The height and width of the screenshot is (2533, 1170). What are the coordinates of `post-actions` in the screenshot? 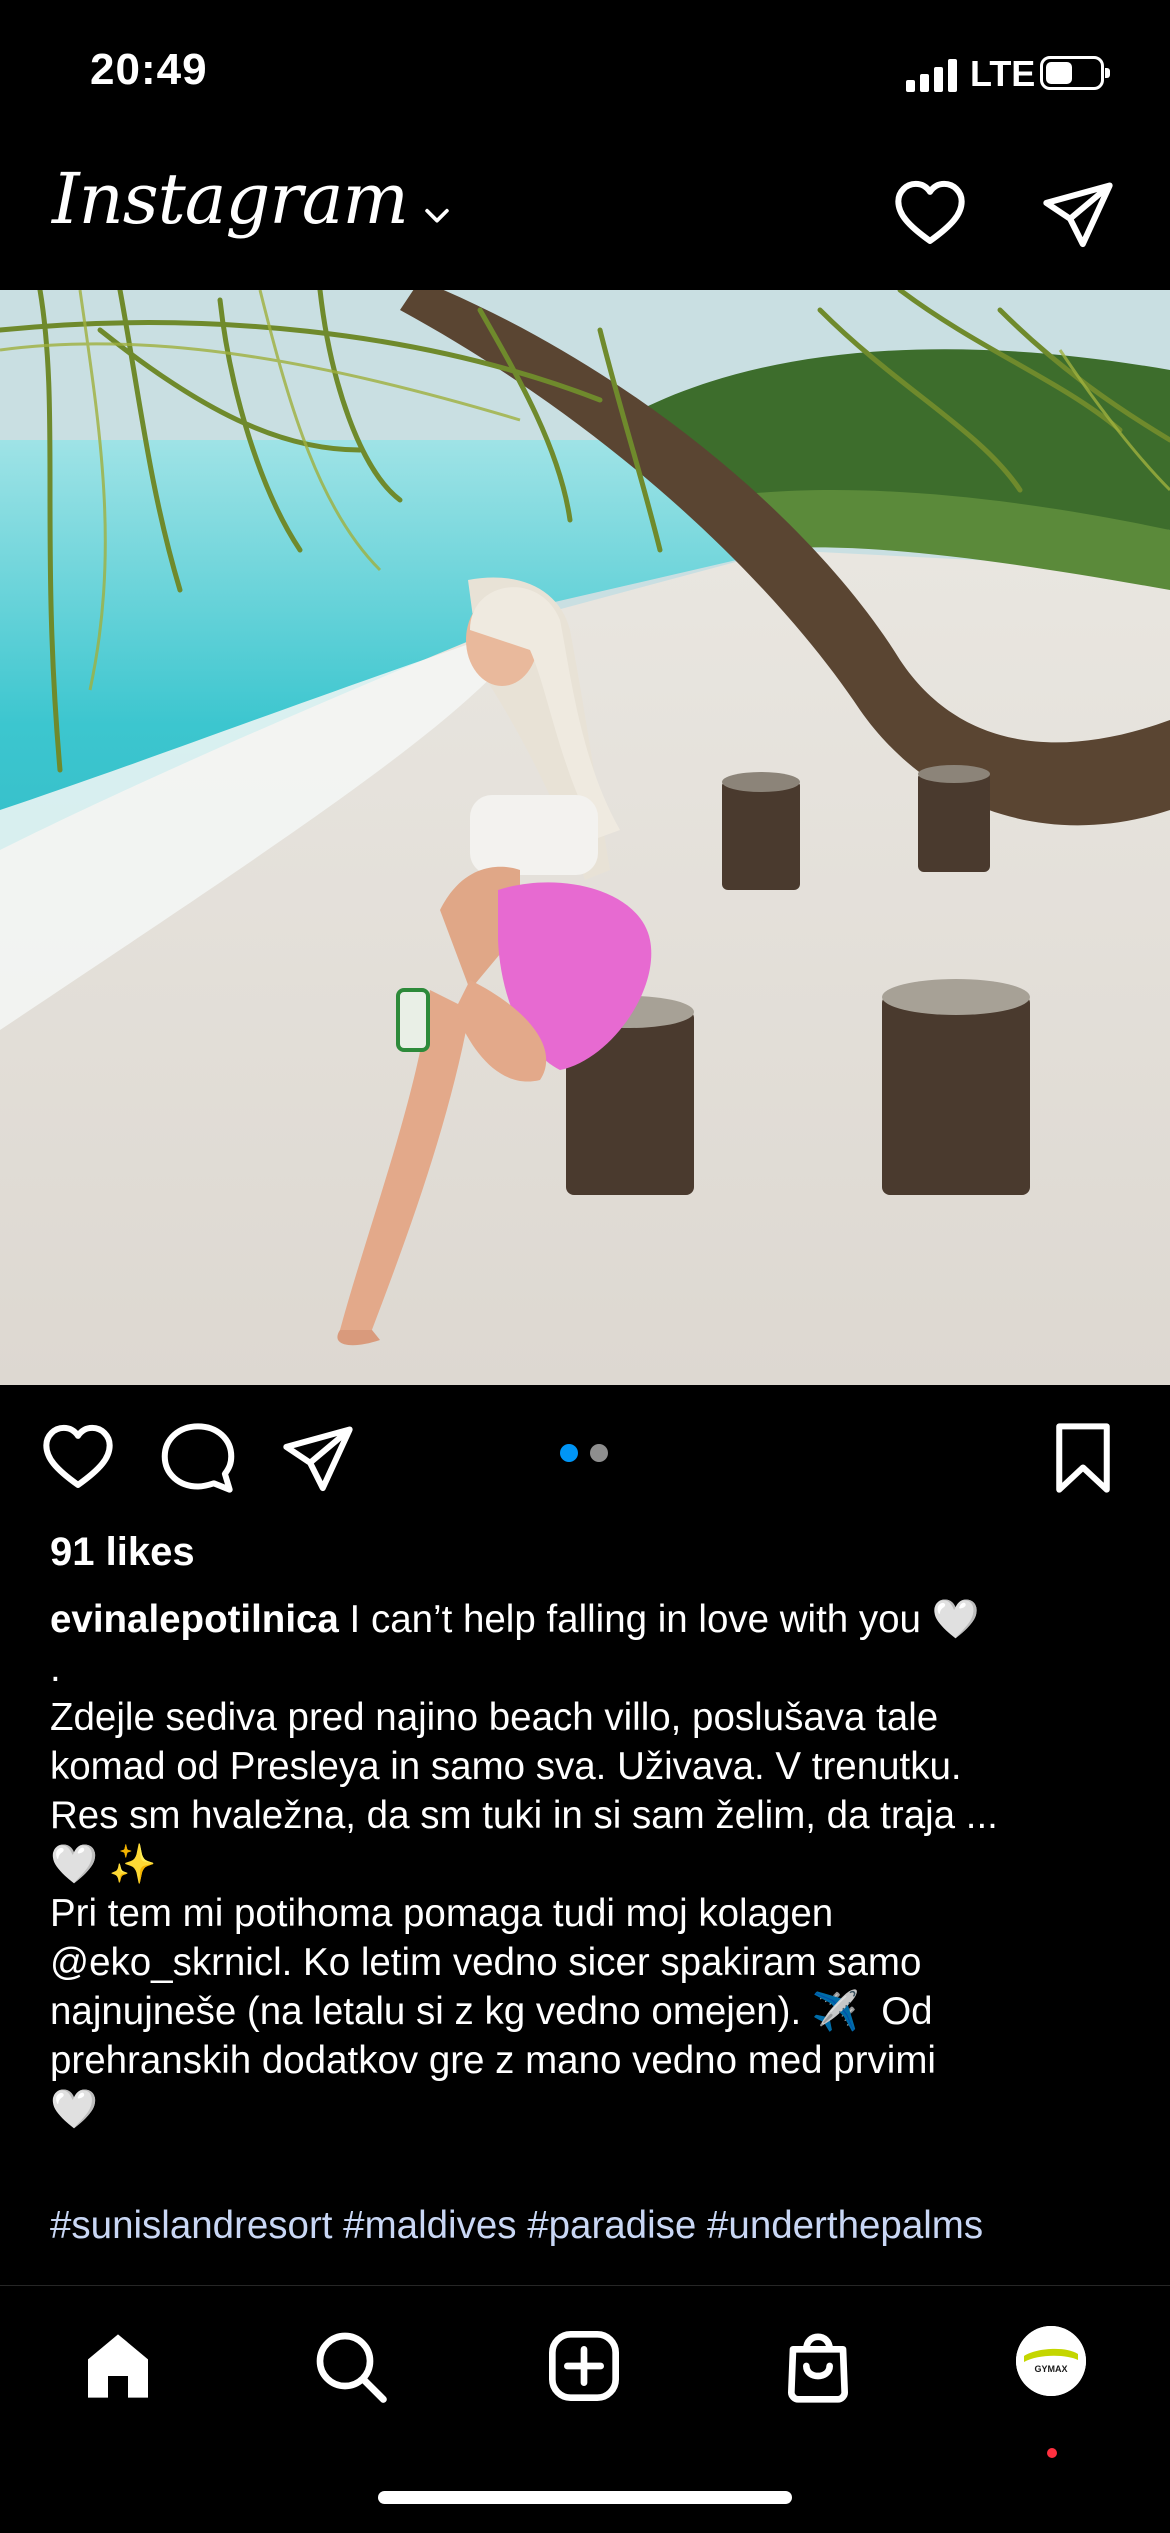 It's located at (585, 1460).